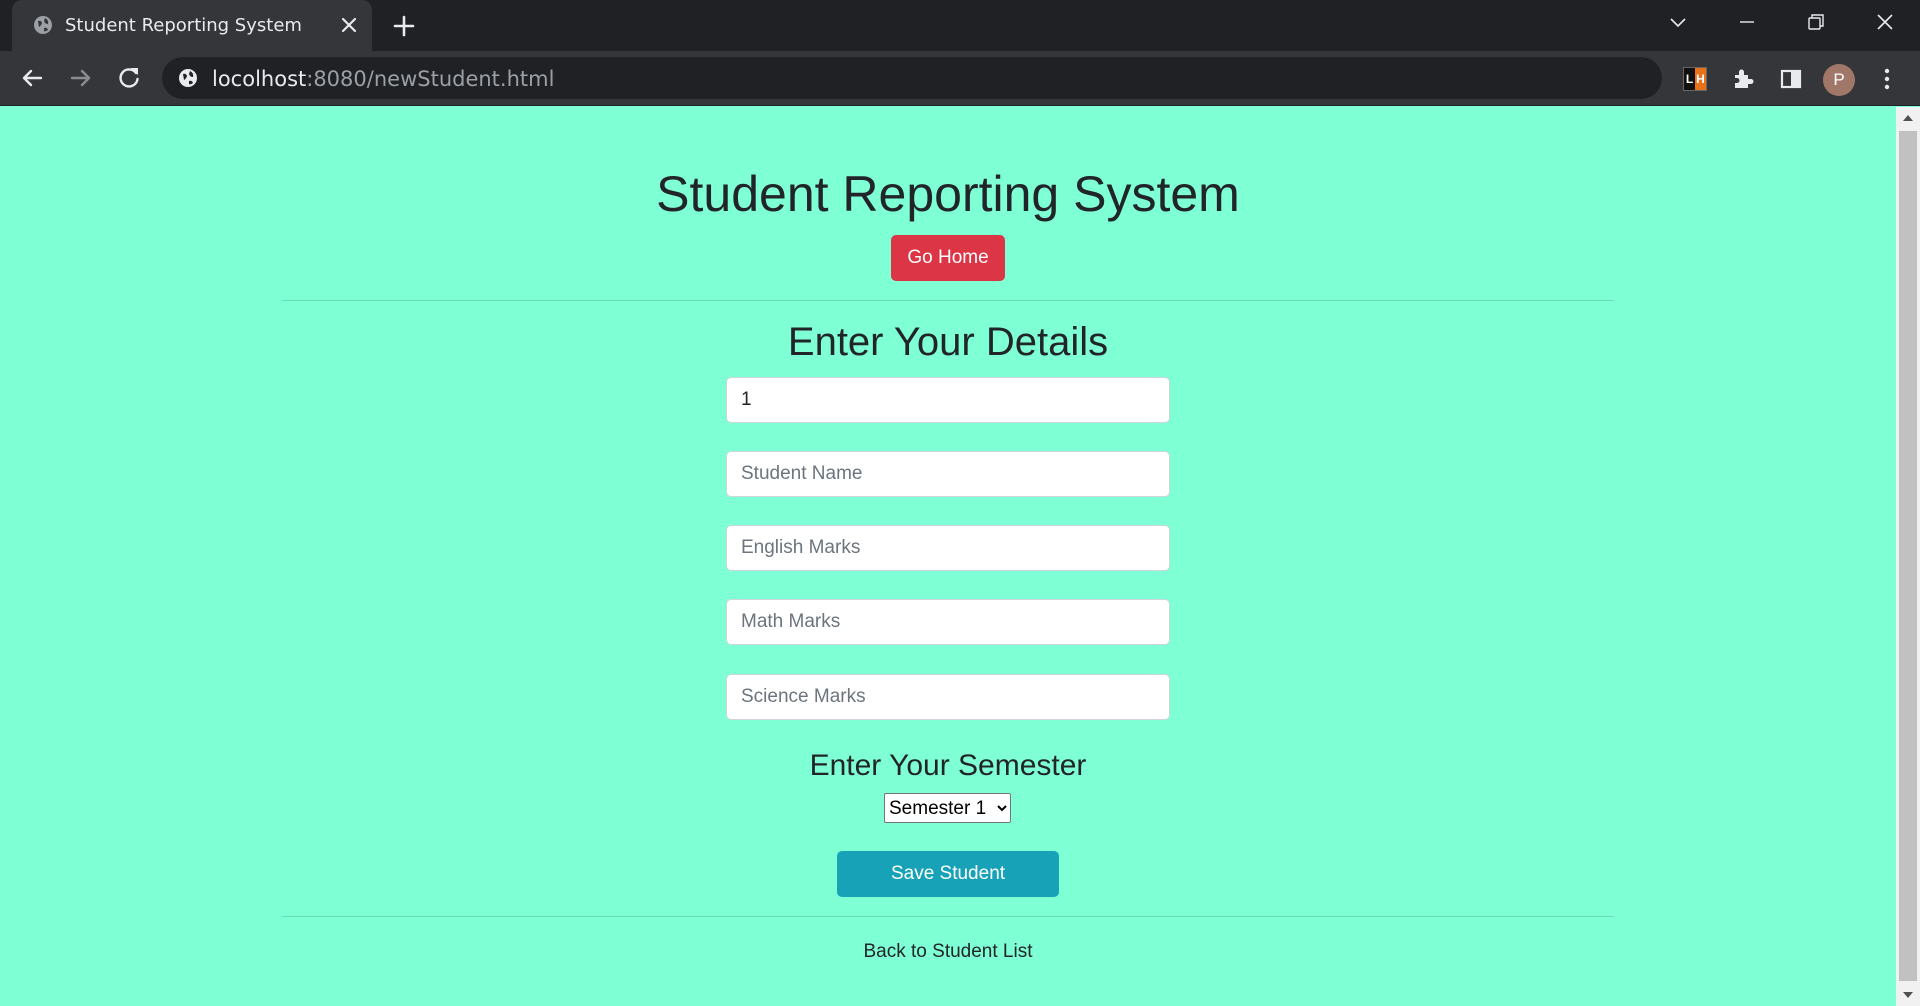 The height and width of the screenshot is (1006, 1920). I want to click on browser-tab-bar: Student Reporting System, so click(960, 25).